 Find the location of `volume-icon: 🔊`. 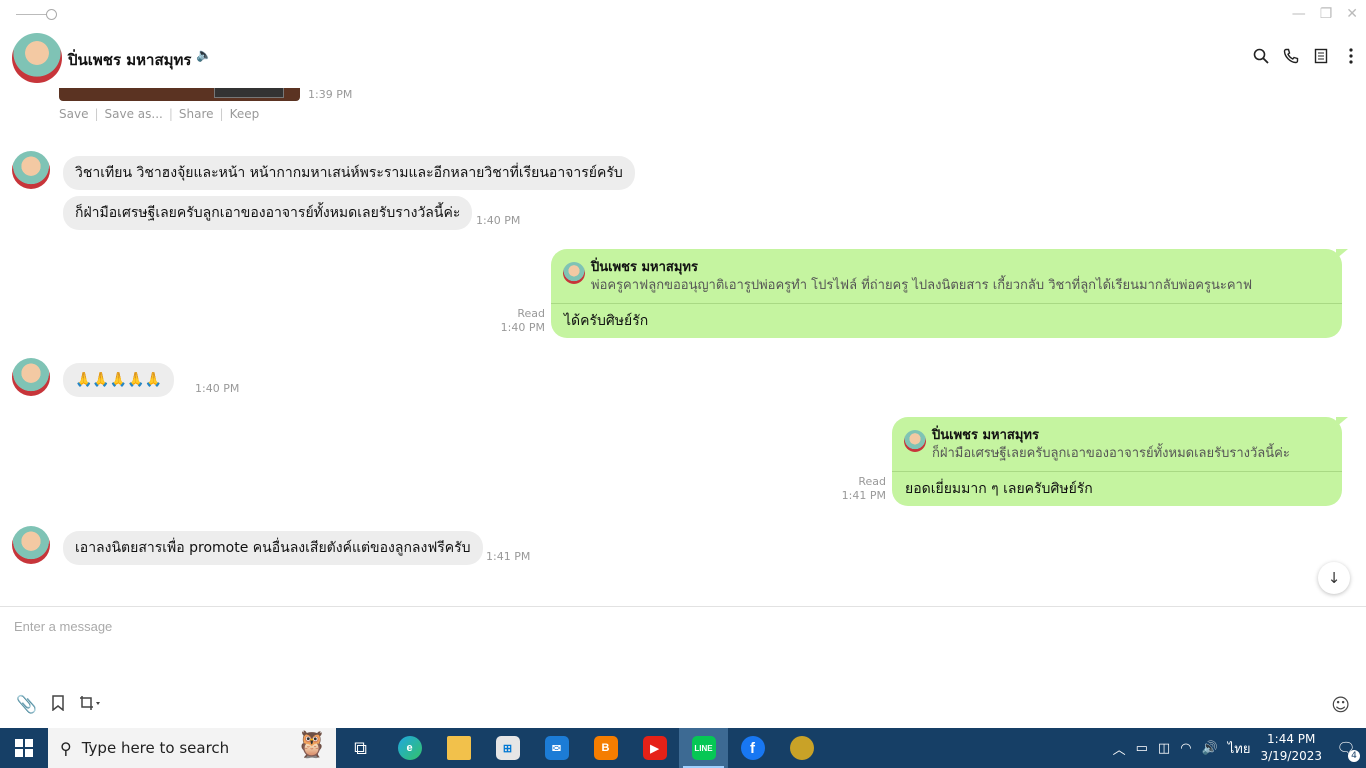

volume-icon: 🔊 is located at coordinates (1210, 748).